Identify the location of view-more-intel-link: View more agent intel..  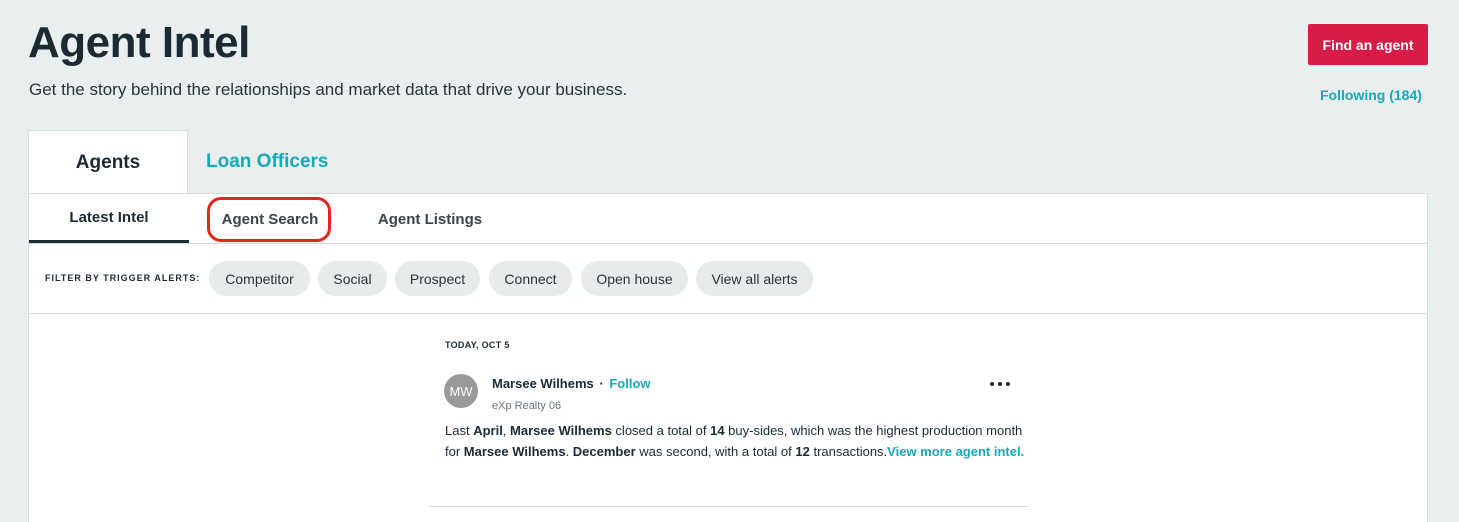
(955, 451).